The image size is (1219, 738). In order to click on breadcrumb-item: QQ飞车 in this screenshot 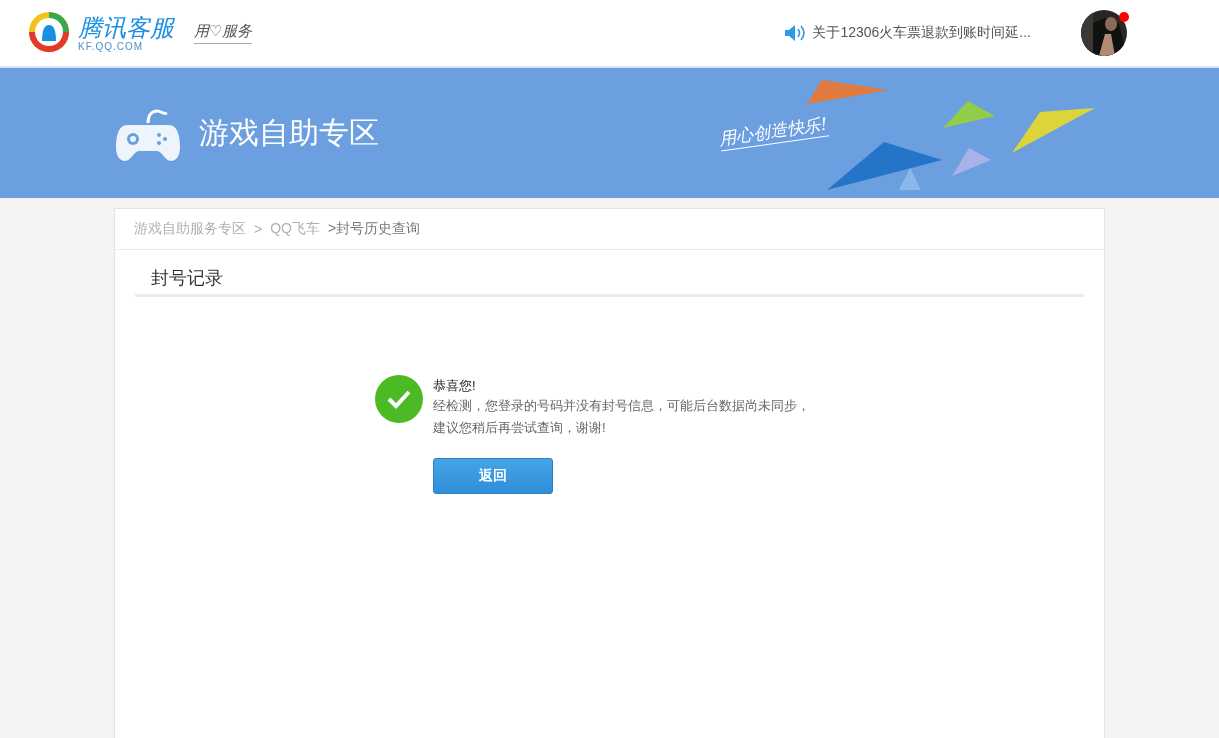, I will do `click(295, 229)`.